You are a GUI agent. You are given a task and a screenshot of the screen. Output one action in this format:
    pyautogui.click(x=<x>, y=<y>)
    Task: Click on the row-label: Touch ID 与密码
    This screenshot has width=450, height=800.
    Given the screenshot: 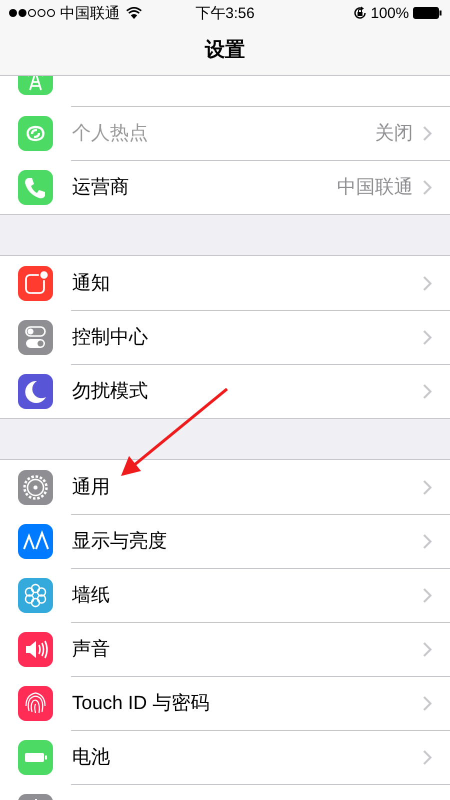 What is the action you would take?
    pyautogui.click(x=141, y=704)
    